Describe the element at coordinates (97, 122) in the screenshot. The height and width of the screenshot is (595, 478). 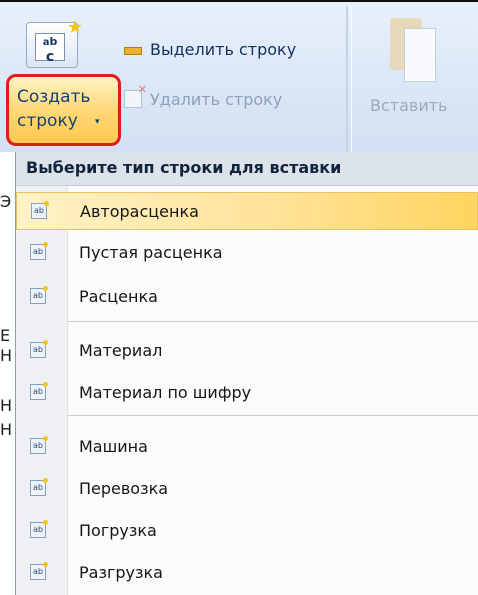
I see `chevron-down-icon: ▾` at that location.